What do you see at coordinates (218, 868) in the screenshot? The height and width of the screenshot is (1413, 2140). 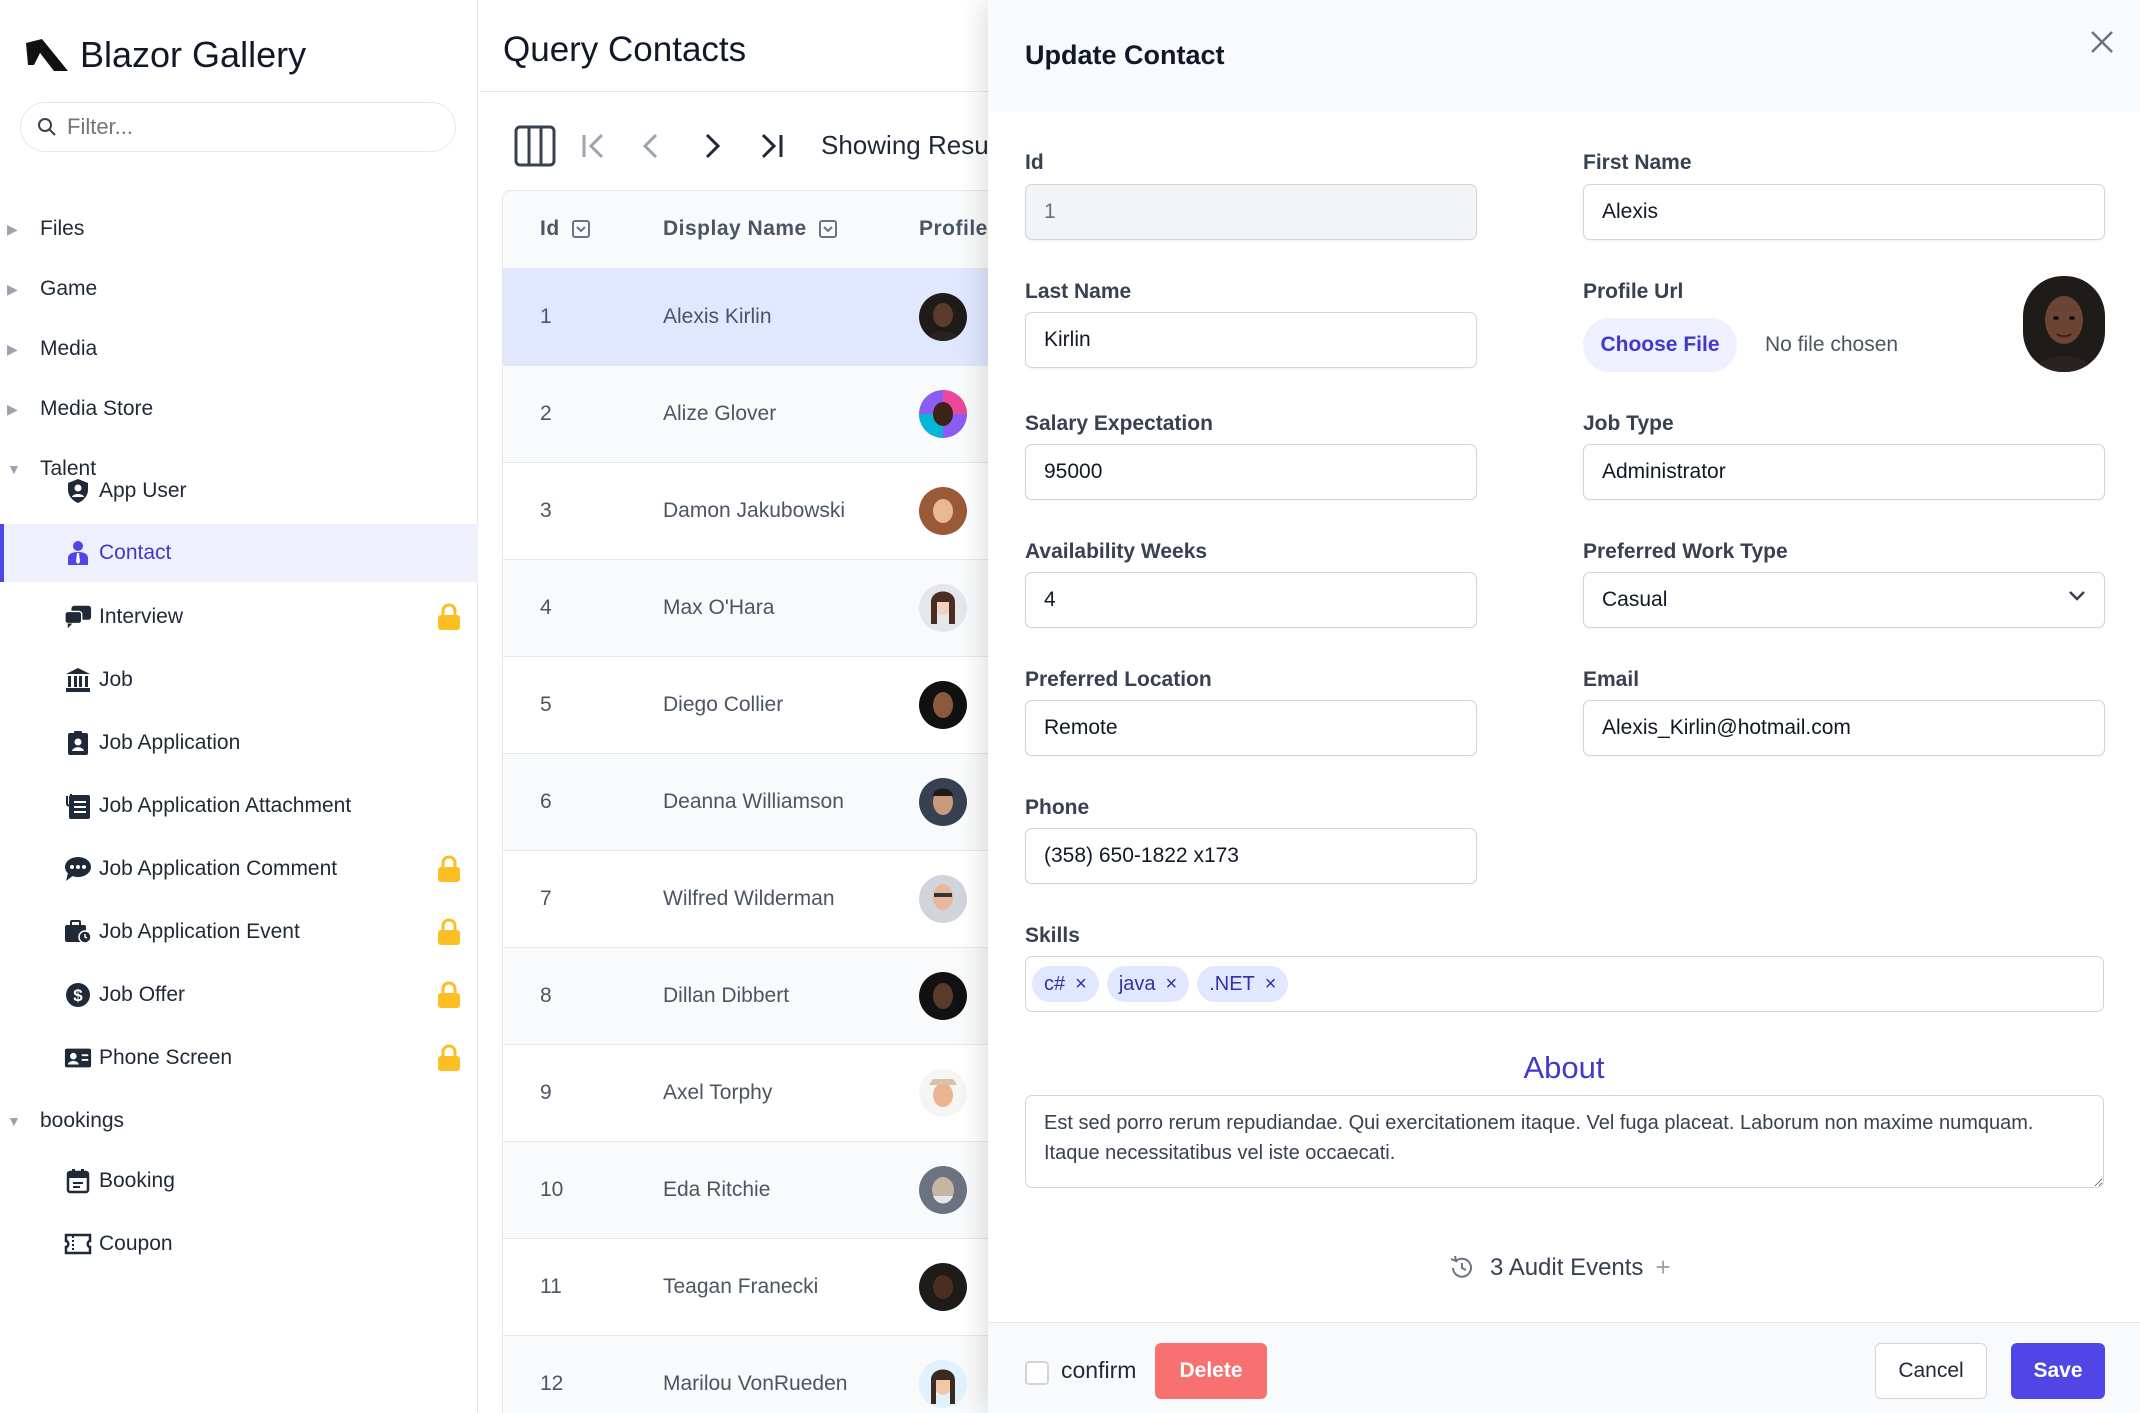 I see `sidebar-item-label: Job Application Comment` at bounding box center [218, 868].